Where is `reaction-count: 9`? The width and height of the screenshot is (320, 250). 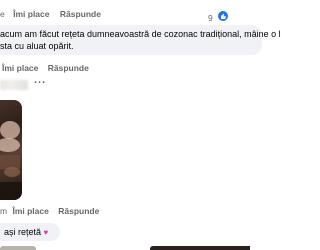
reaction-count: 9 is located at coordinates (210, 18).